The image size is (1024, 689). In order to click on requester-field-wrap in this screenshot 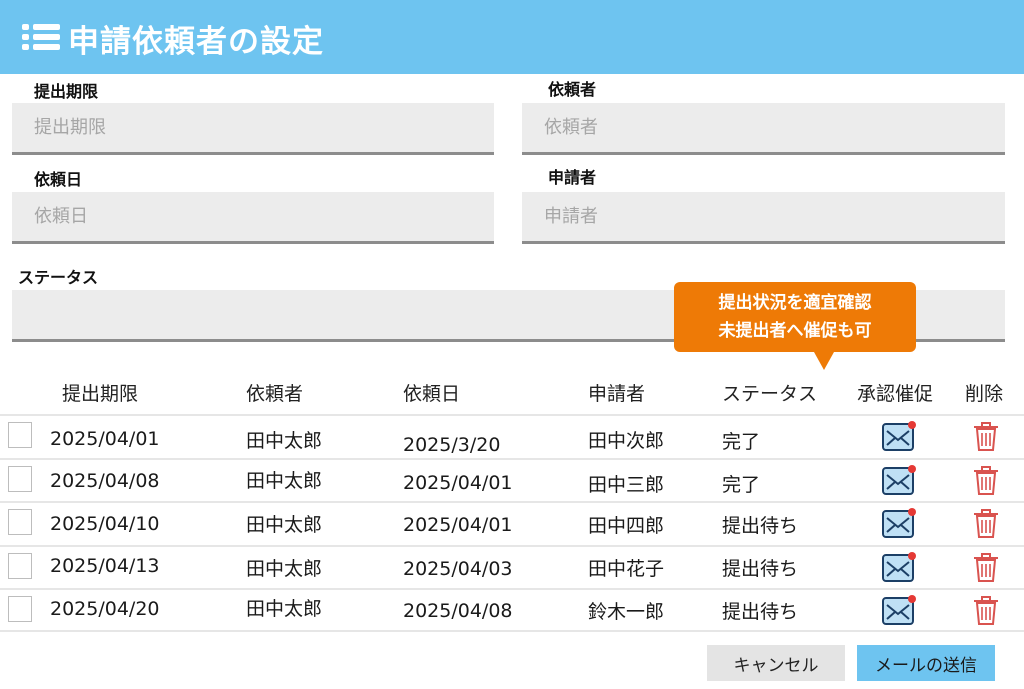, I will do `click(763, 129)`.